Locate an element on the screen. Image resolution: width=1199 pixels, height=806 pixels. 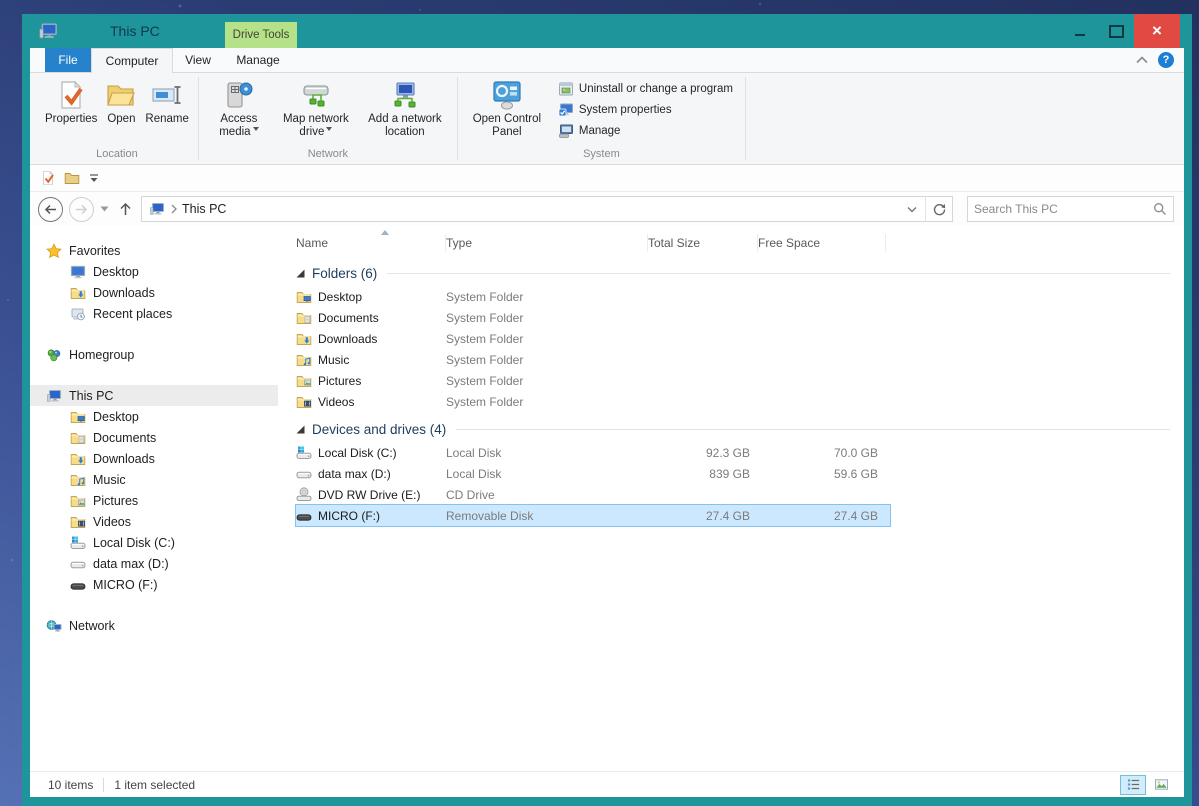
sidebar-item-videos: Videos is located at coordinates (154, 521).